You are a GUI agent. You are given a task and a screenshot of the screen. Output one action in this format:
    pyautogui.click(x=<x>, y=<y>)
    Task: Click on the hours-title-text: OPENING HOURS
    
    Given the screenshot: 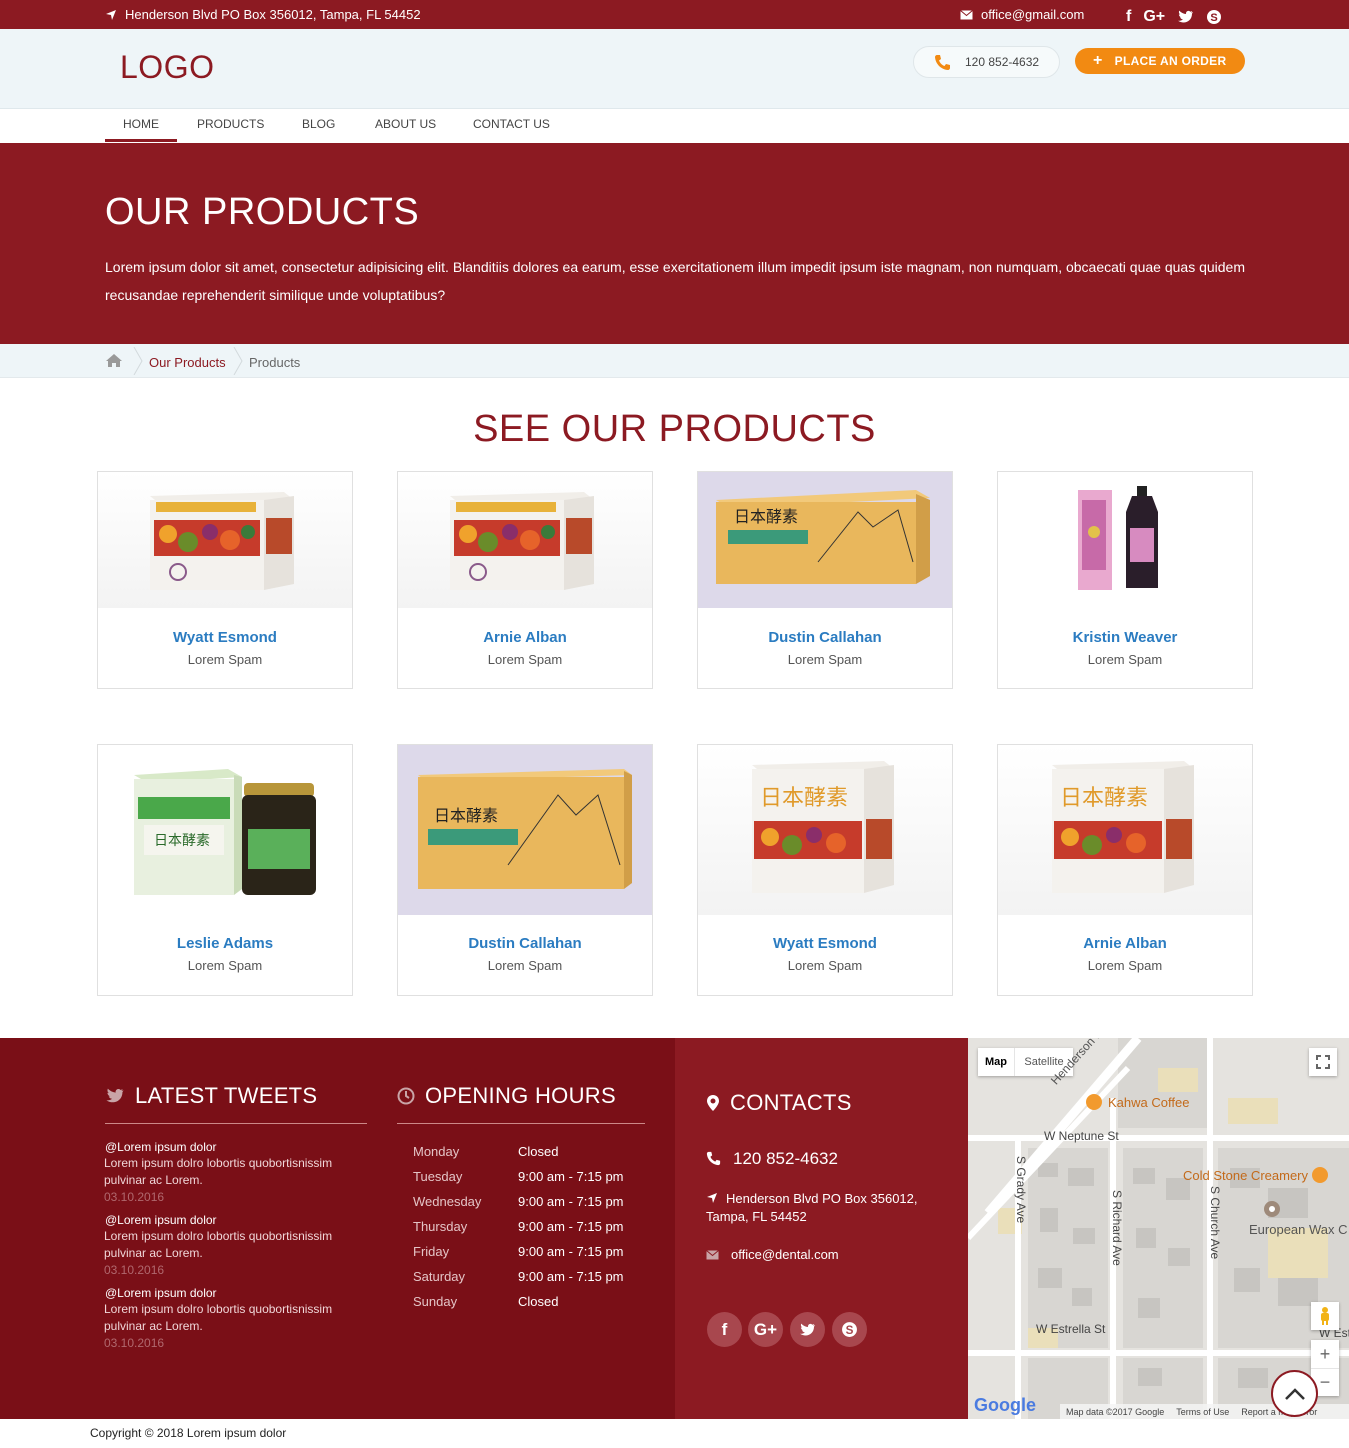 What is the action you would take?
    pyautogui.click(x=520, y=1095)
    